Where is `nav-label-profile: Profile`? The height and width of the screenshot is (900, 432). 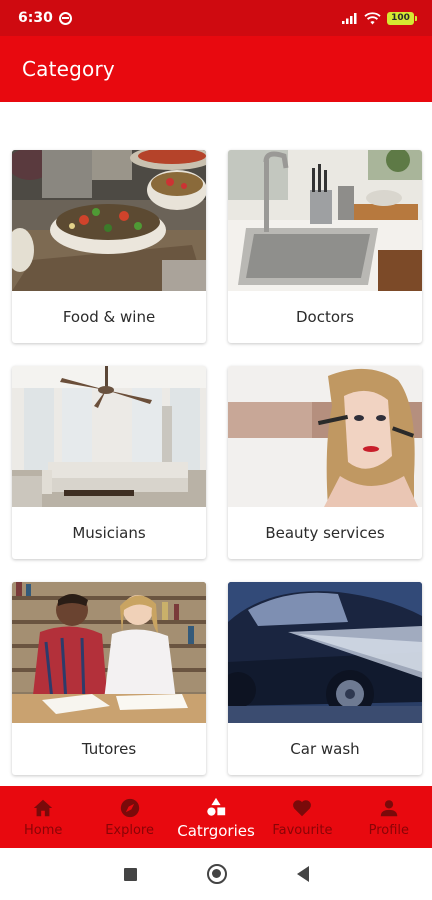 nav-label-profile: Profile is located at coordinates (389, 830).